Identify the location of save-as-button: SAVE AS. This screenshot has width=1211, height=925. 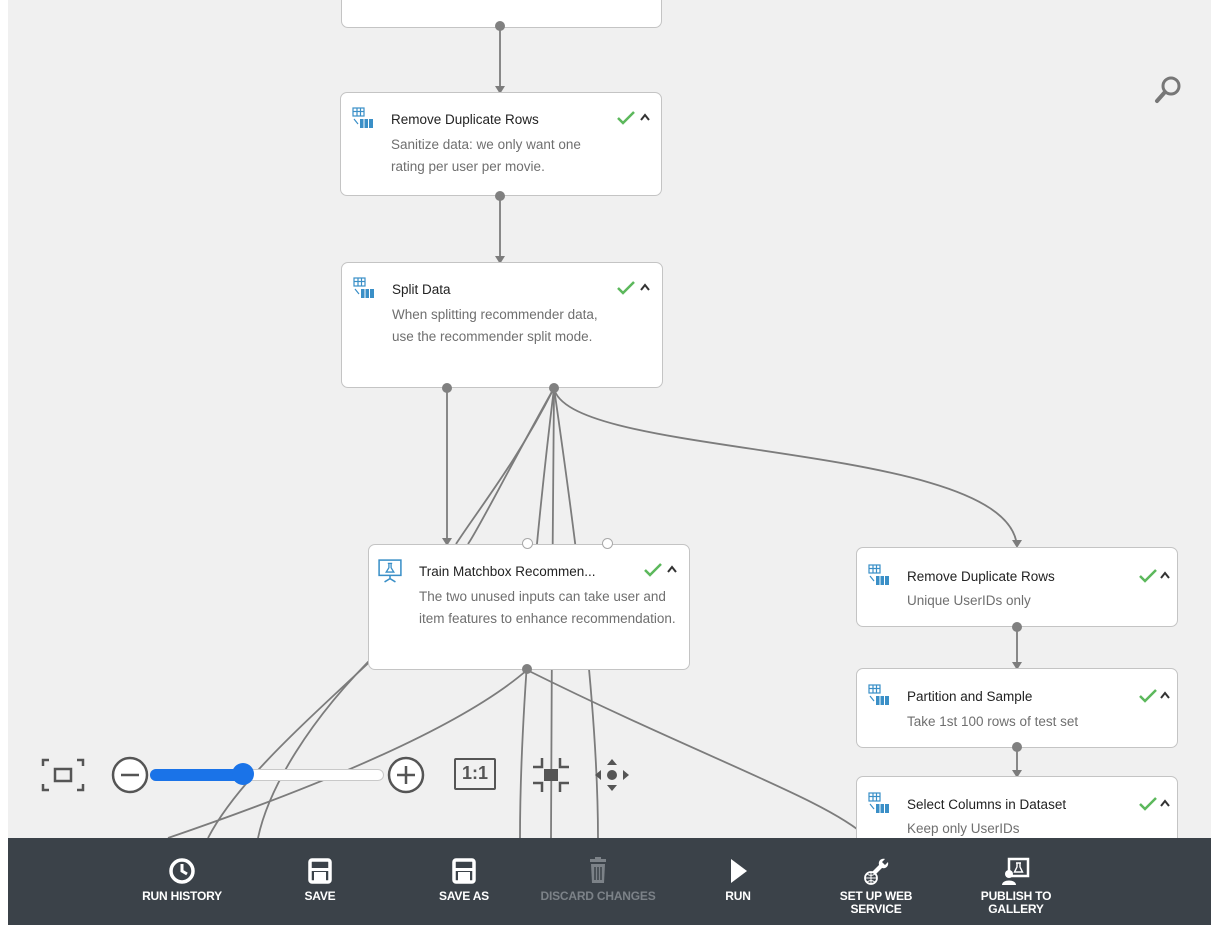
(464, 879).